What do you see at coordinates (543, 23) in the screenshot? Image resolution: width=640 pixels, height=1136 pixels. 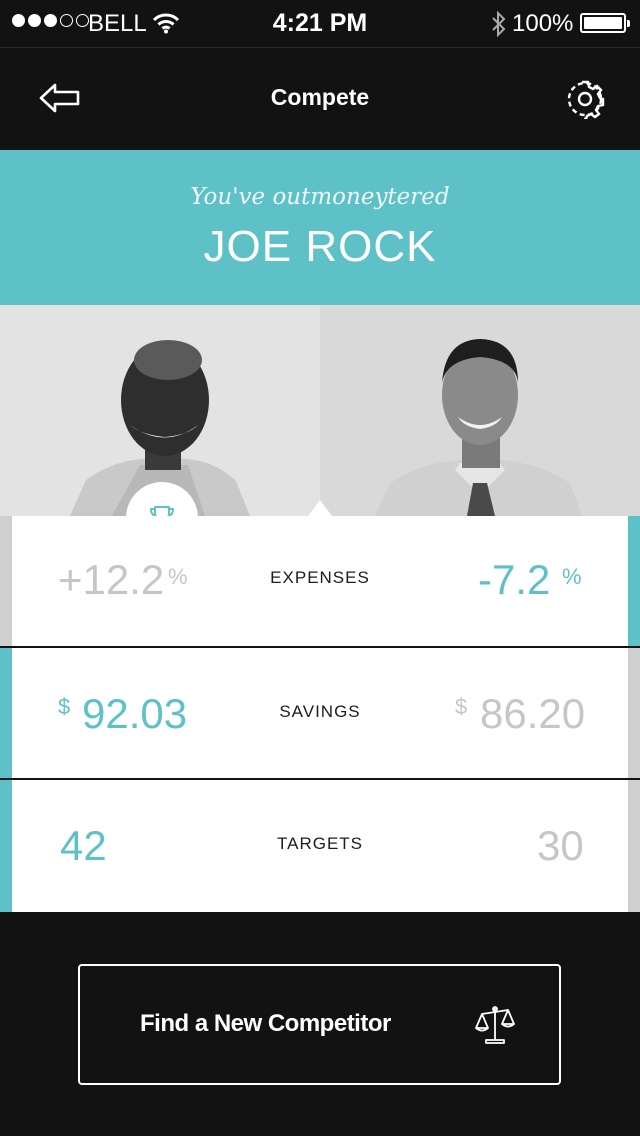 I see `battery-percentage: 100%` at bounding box center [543, 23].